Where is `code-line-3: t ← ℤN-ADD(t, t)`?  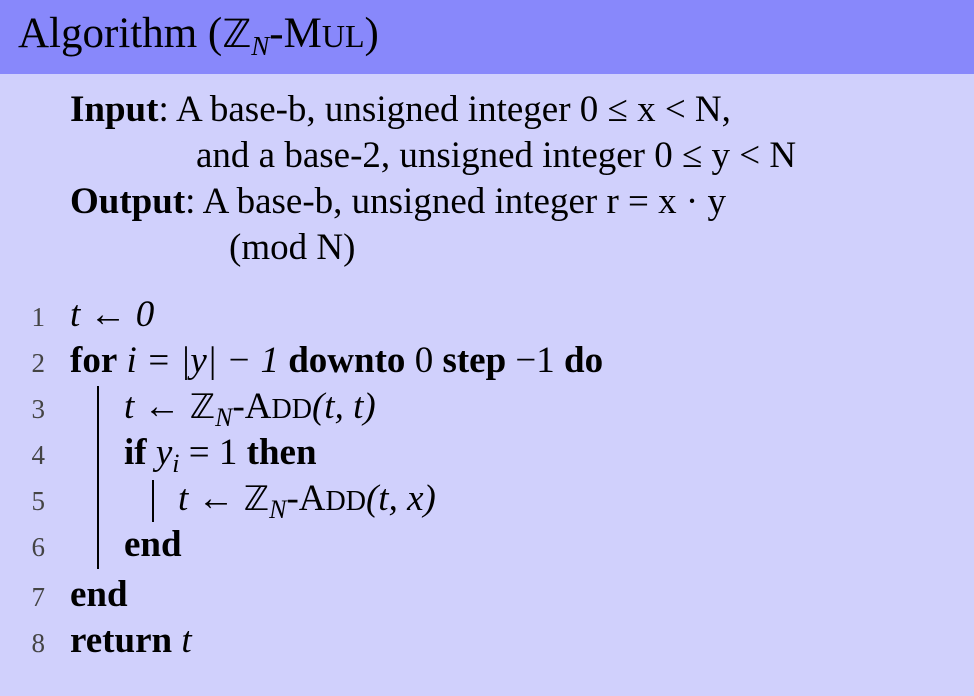 code-line-3: t ← ℤN-ADD(t, t) is located at coordinates (250, 408).